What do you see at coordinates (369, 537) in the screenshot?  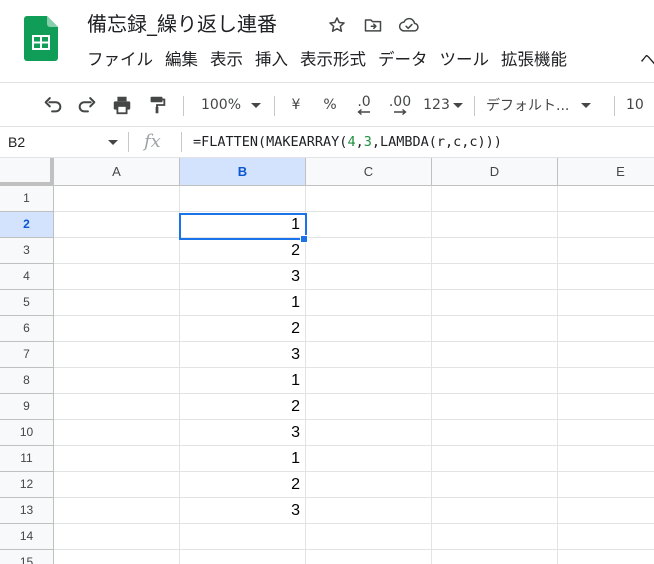 I see `cell-c14` at bounding box center [369, 537].